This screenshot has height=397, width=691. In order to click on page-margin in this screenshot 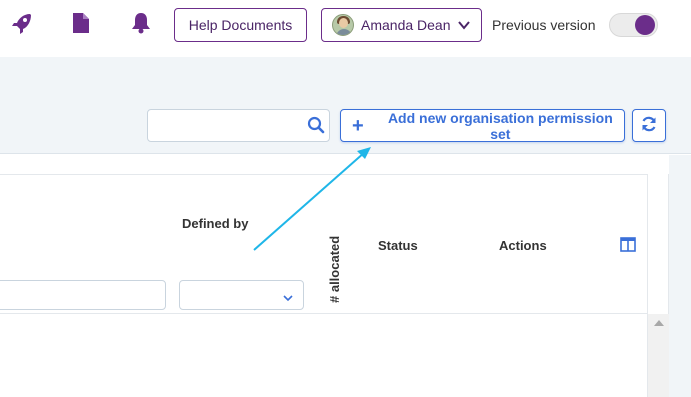, I will do `click(680, 276)`.